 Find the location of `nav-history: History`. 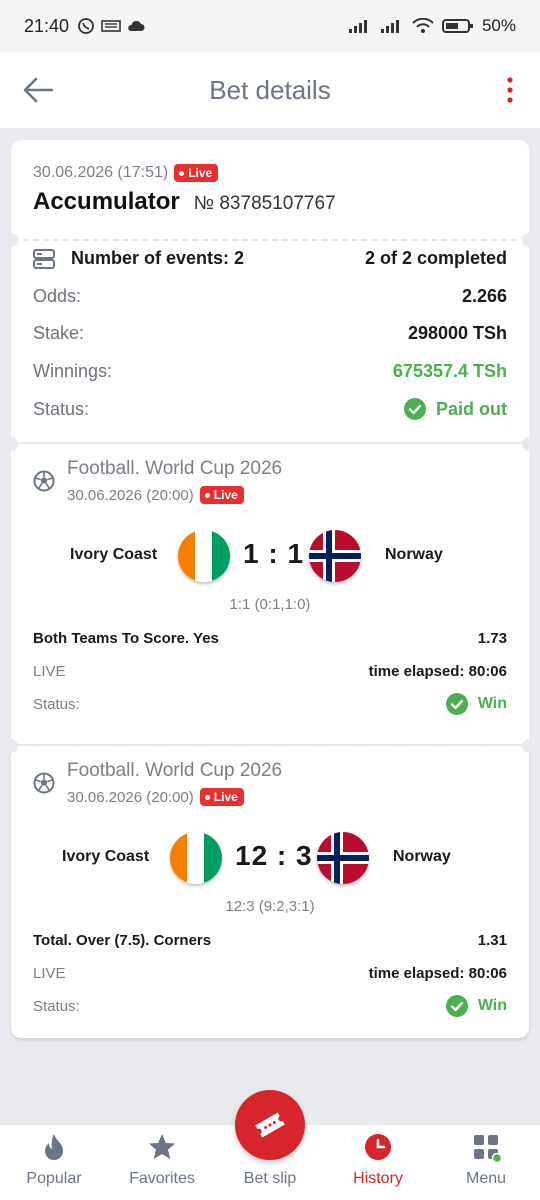

nav-history: History is located at coordinates (378, 1162).